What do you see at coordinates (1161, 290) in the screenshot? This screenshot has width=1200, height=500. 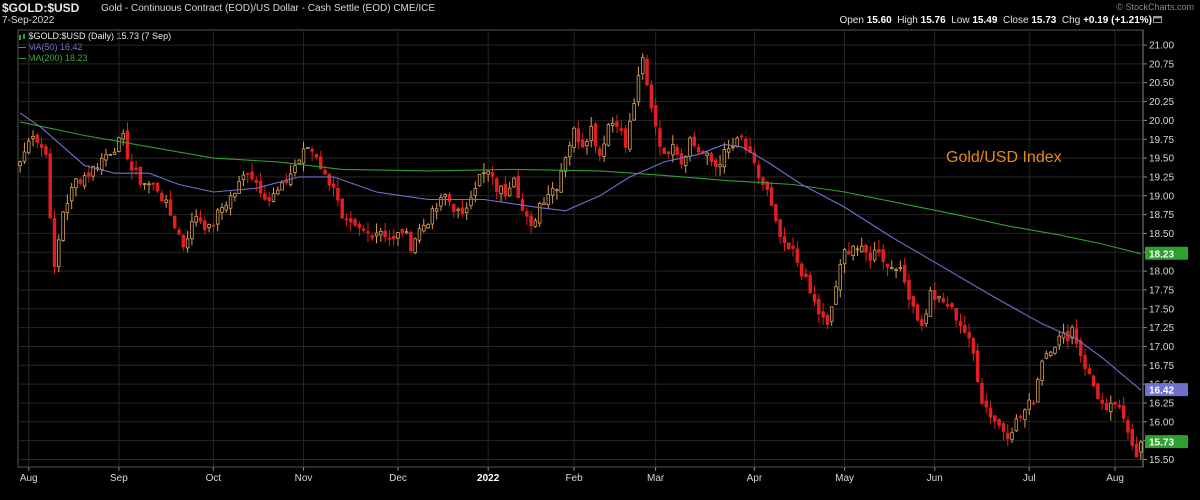 I see `y-tick-label: 17.75` at bounding box center [1161, 290].